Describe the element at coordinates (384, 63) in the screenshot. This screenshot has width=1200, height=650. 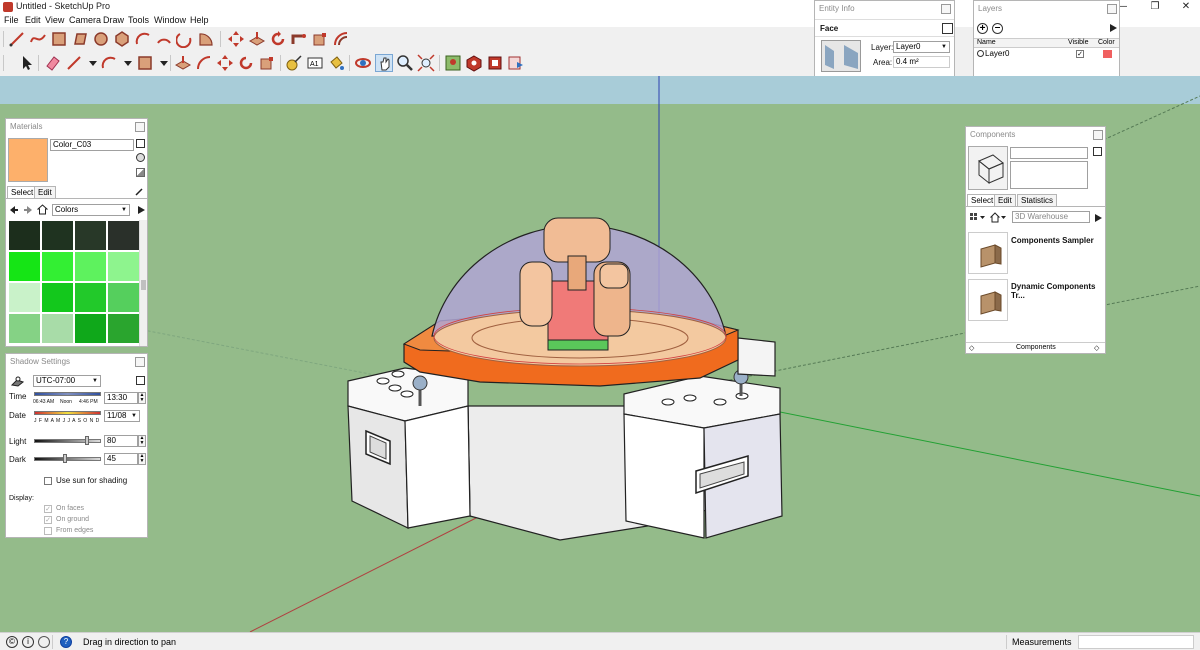
I see `pan-tool-icon` at that location.